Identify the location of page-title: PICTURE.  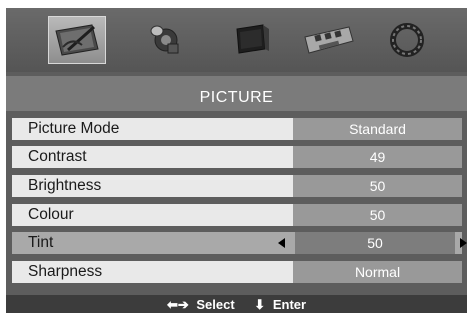
(236, 93).